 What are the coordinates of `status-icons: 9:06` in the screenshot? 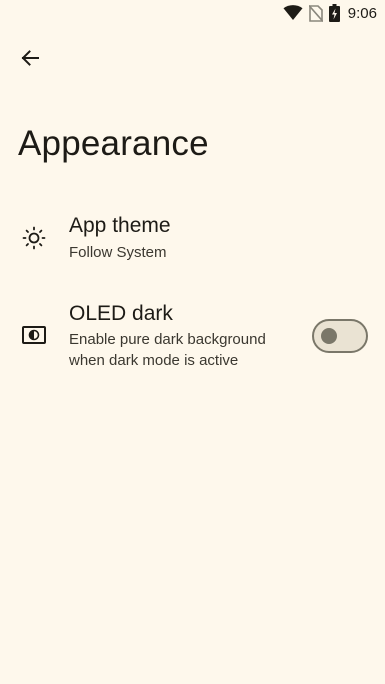 It's located at (330, 13).